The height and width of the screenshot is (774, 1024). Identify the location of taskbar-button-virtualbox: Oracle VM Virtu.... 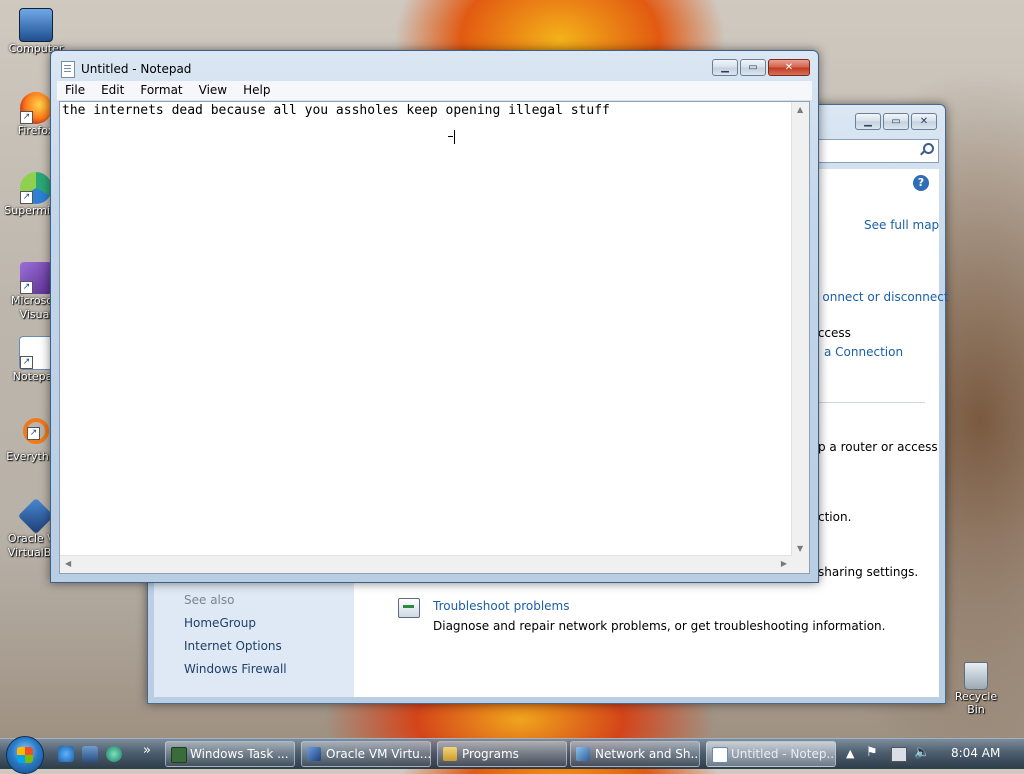
(366, 754).